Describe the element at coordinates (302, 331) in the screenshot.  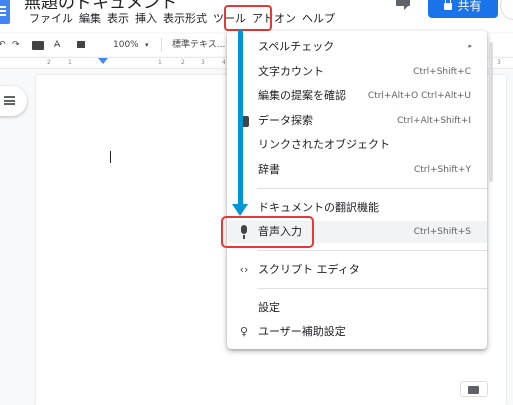
I see `menu-item-label: ユーザー補助設定` at that location.